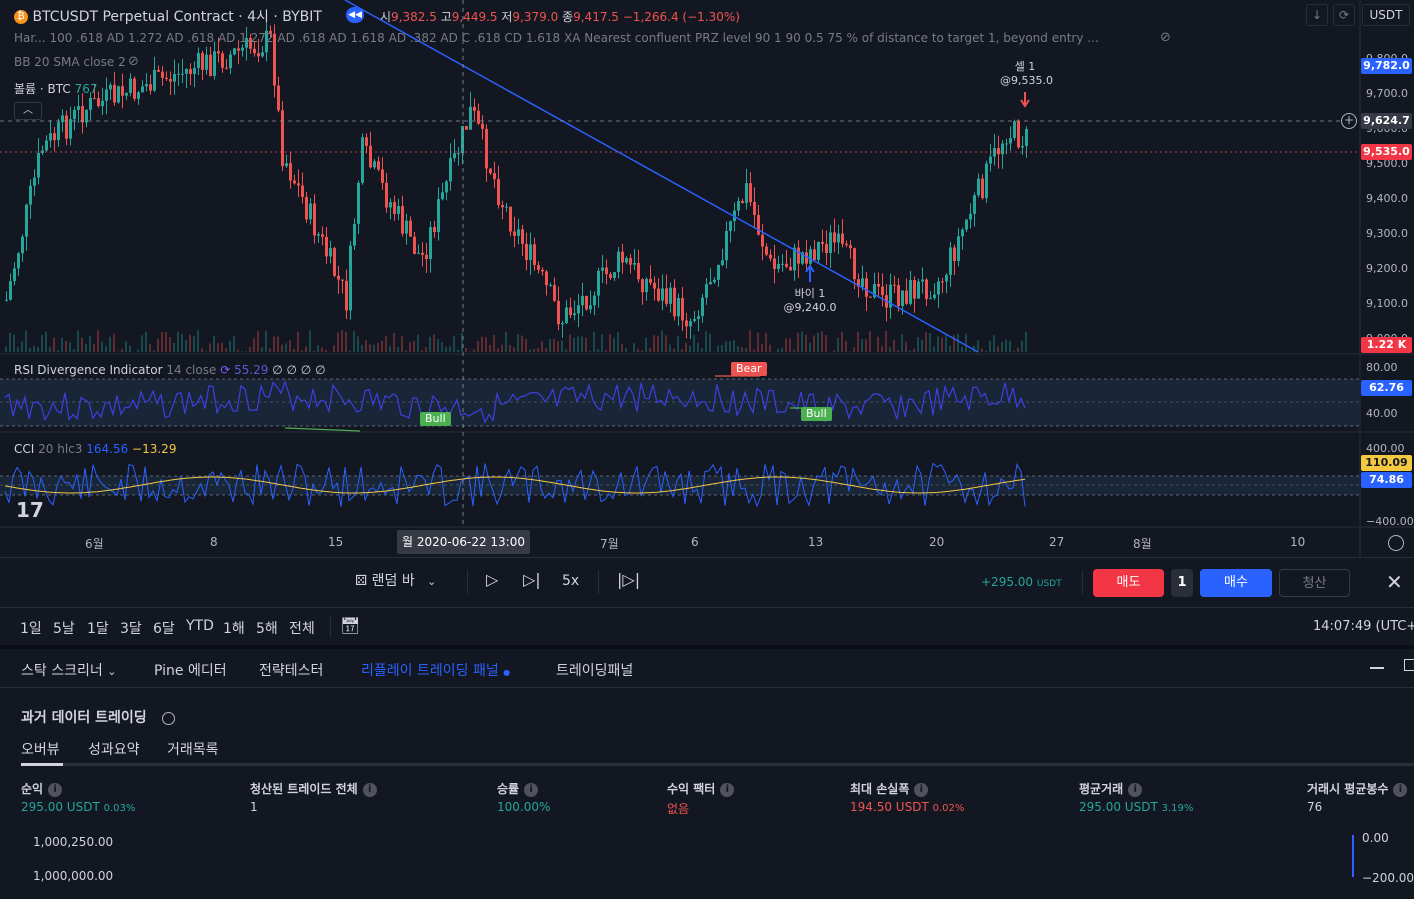 The height and width of the screenshot is (899, 1414). What do you see at coordinates (56, 88) in the screenshot?
I see `volume-legend: 볼륨 · BTC 767` at bounding box center [56, 88].